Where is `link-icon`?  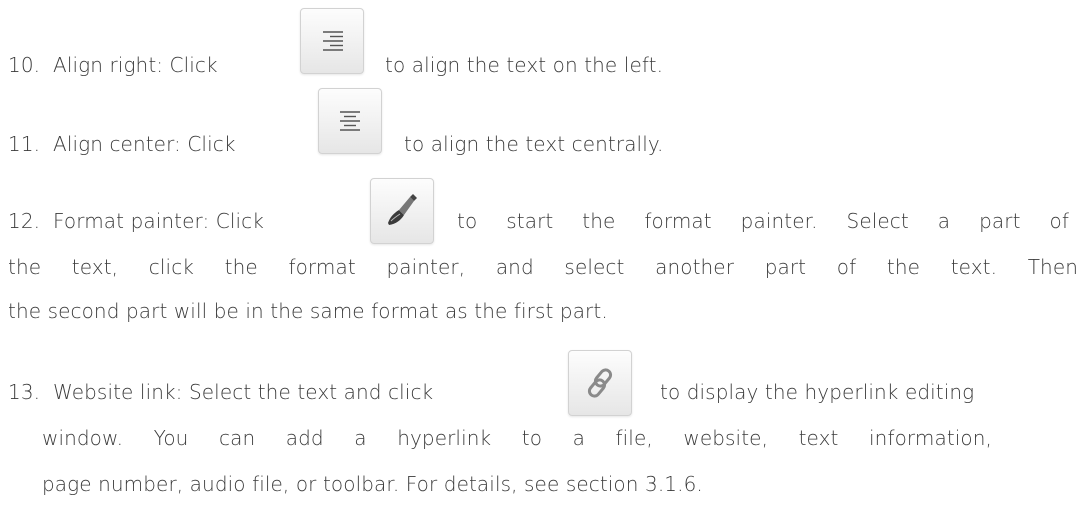
link-icon is located at coordinates (600, 383).